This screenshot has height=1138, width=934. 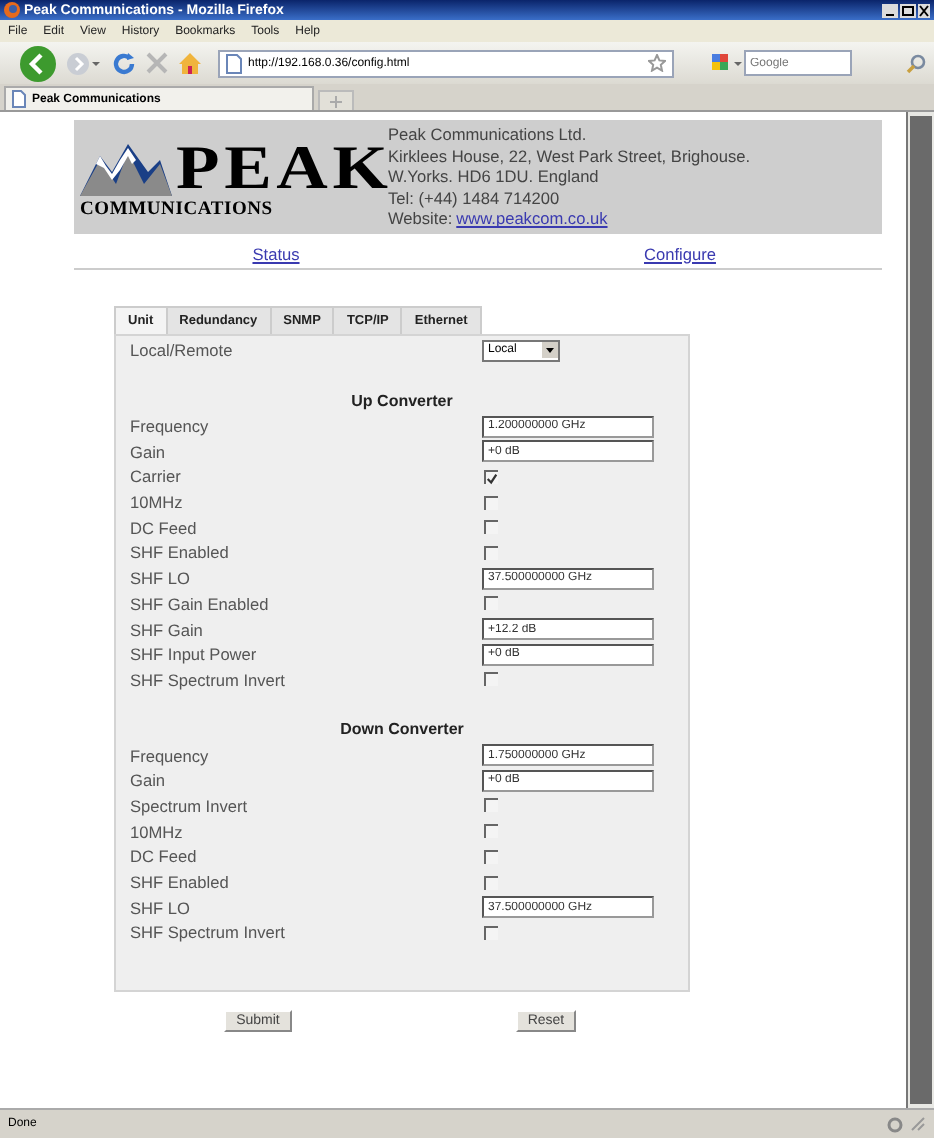 I want to click on section-heading: Up Converter, so click(x=402, y=400).